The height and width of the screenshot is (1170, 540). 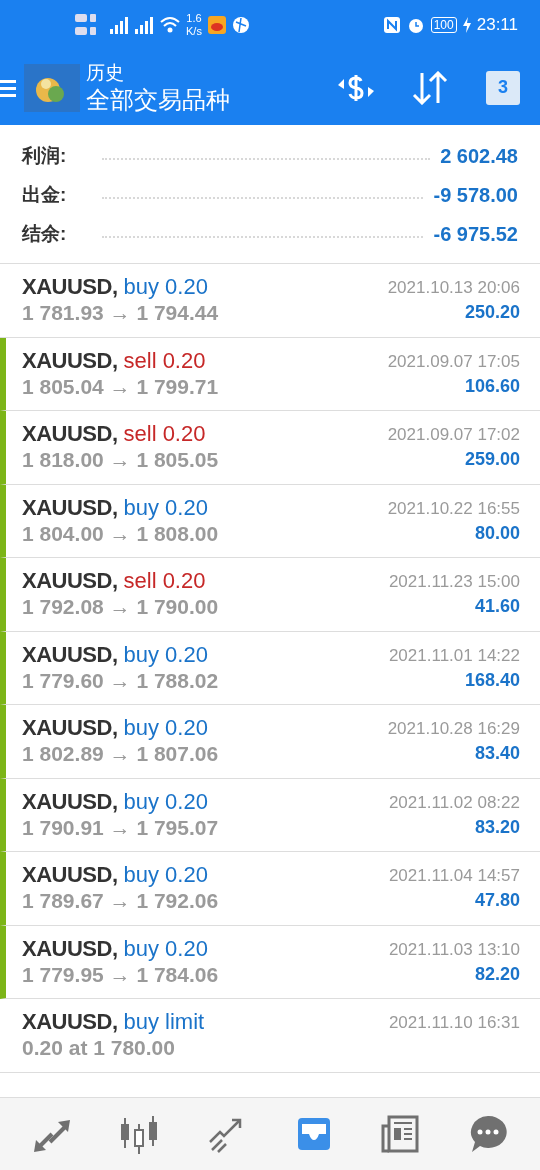 I want to click on summary-value: 2 602.48, so click(x=479, y=156).